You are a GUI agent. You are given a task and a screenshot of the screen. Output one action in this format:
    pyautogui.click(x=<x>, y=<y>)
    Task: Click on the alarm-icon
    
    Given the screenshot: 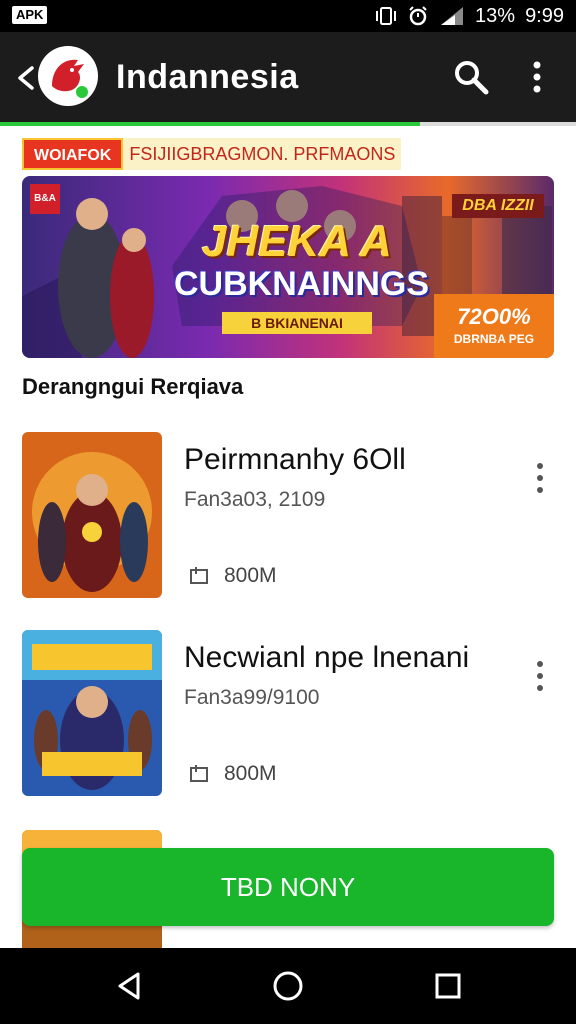 What is the action you would take?
    pyautogui.click(x=418, y=16)
    